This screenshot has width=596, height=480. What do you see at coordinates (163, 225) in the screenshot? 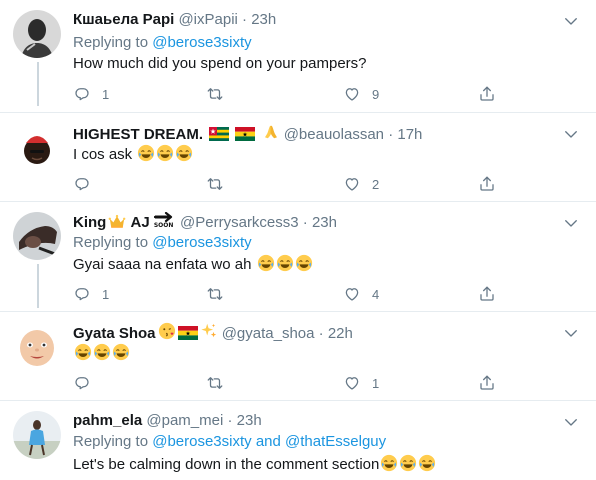
I see `soon-label: SOON` at bounding box center [163, 225].